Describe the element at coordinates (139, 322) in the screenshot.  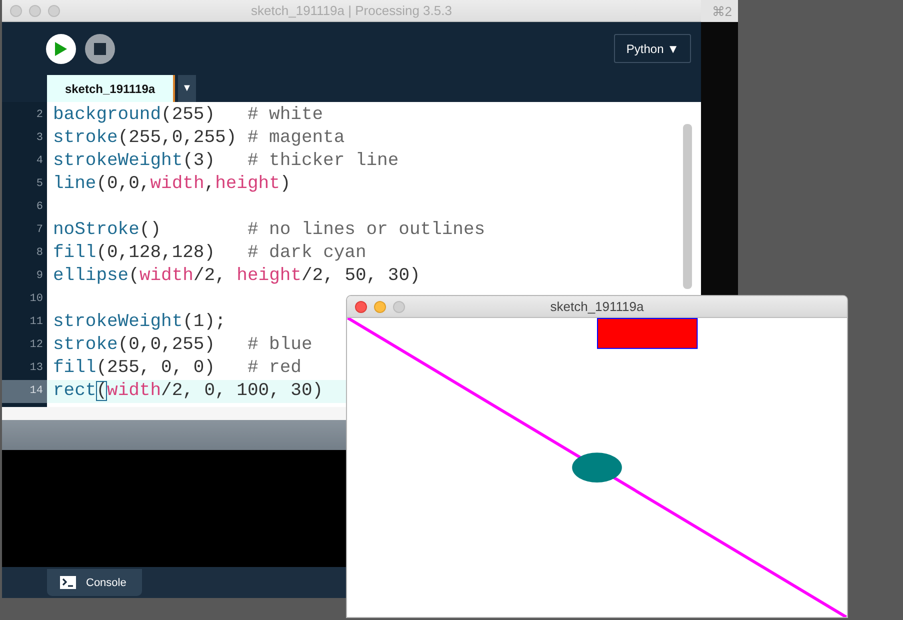
I see `code-line: strokeWeight(1);` at that location.